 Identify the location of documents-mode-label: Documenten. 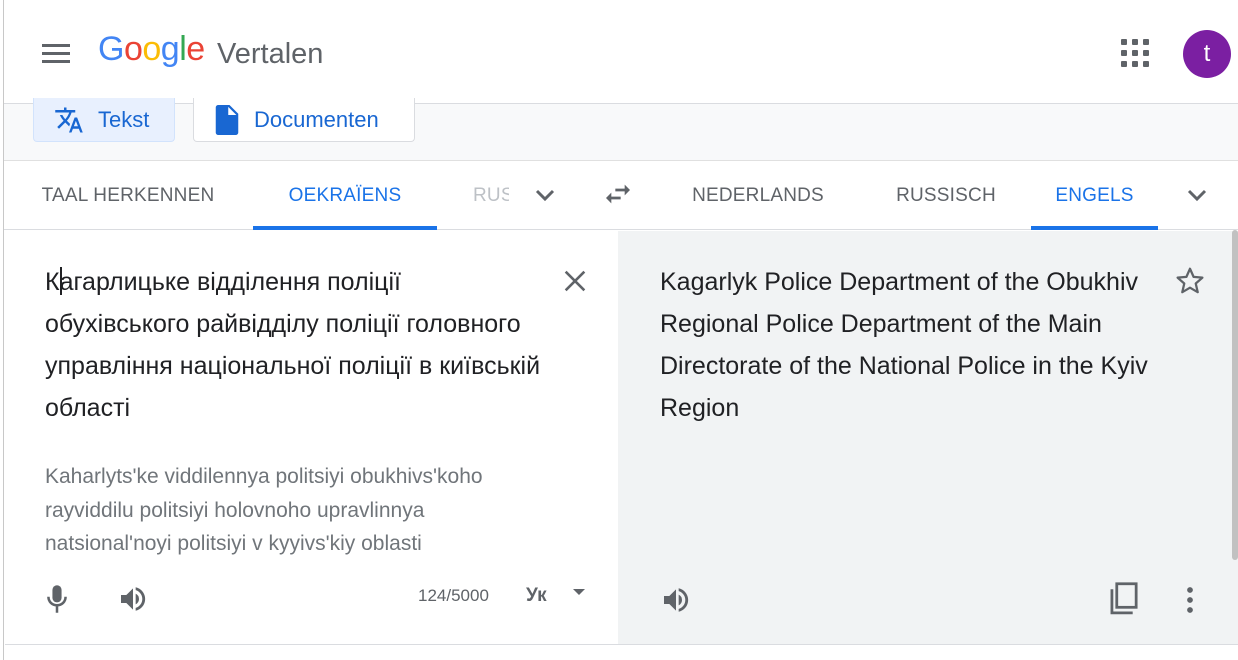
(316, 119).